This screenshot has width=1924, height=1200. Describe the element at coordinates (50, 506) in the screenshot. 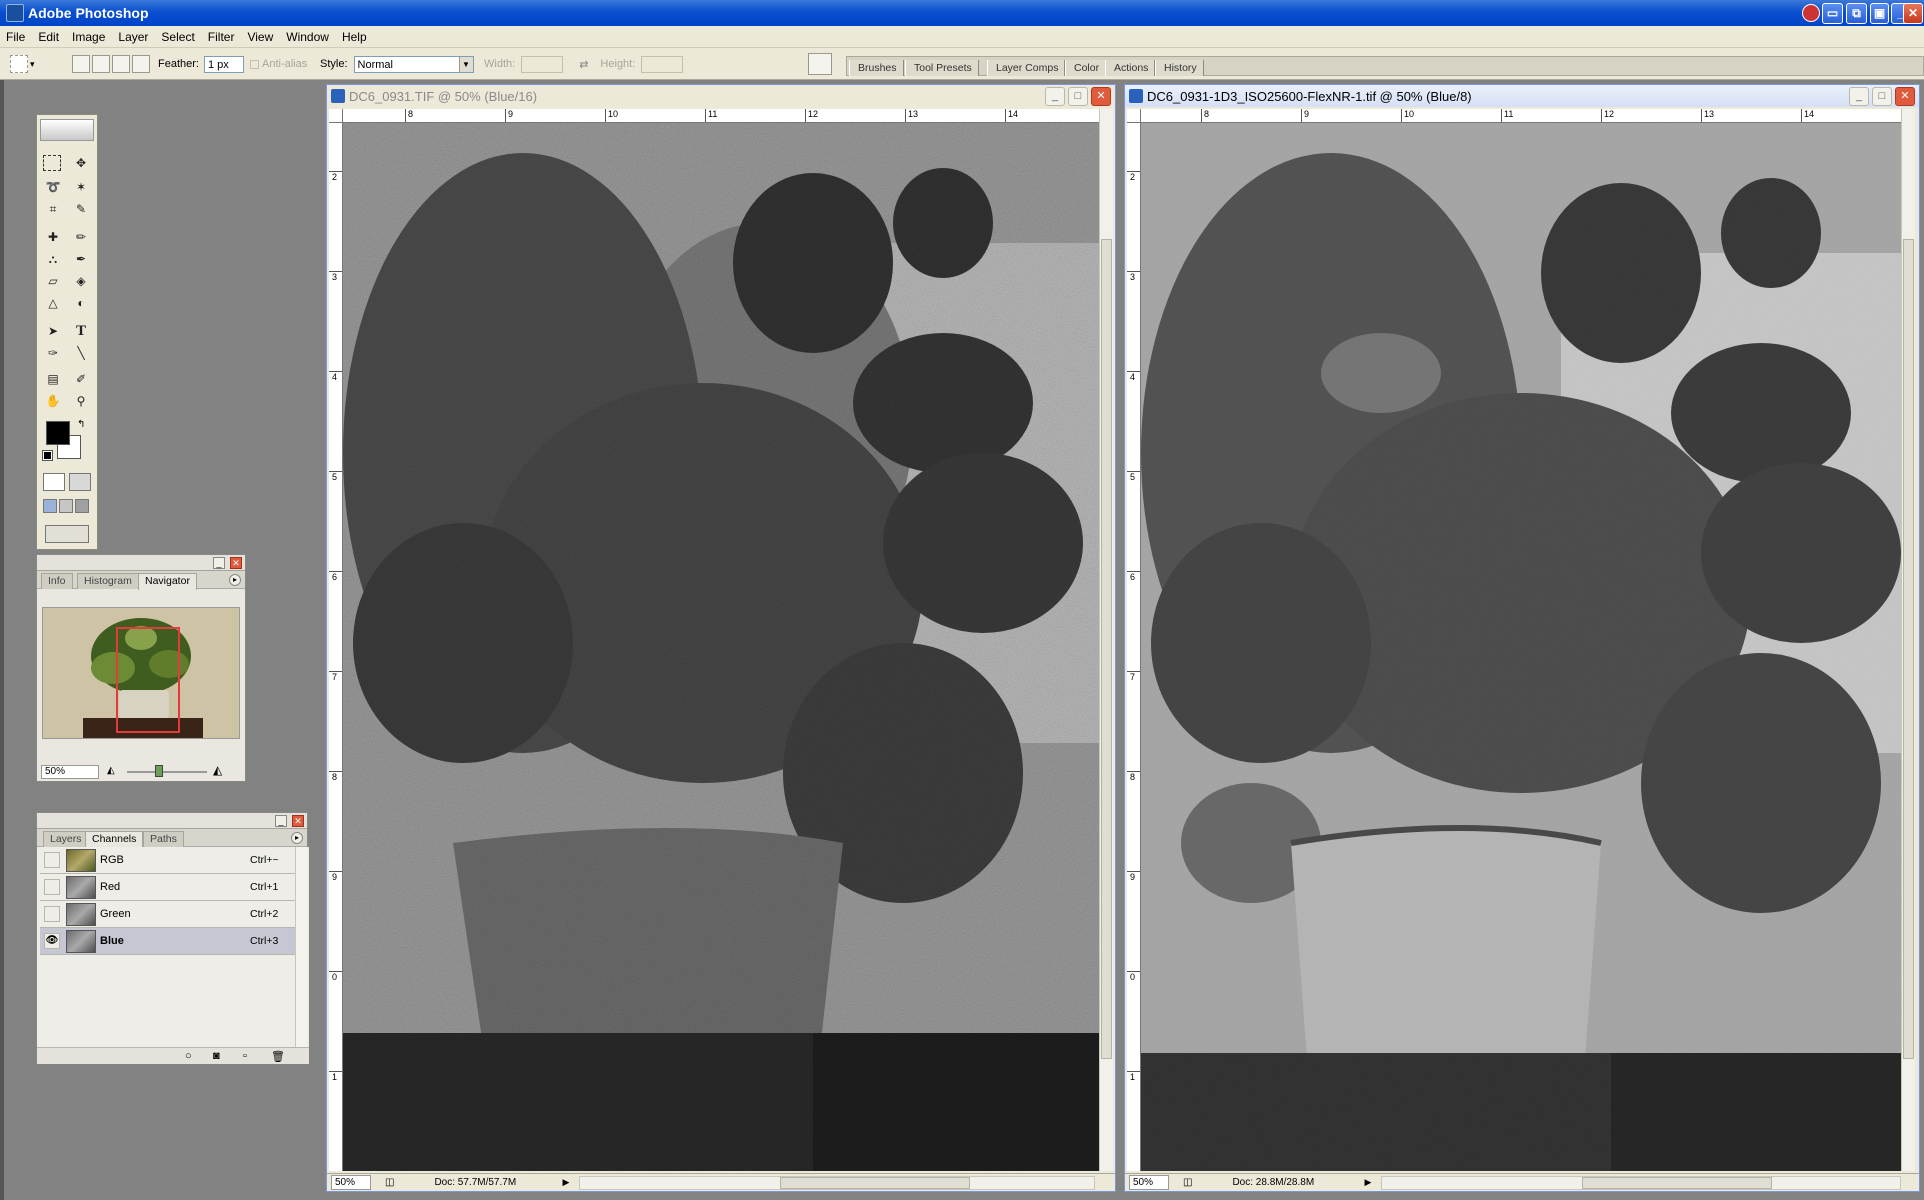

I see `standard-screen-icon` at that location.